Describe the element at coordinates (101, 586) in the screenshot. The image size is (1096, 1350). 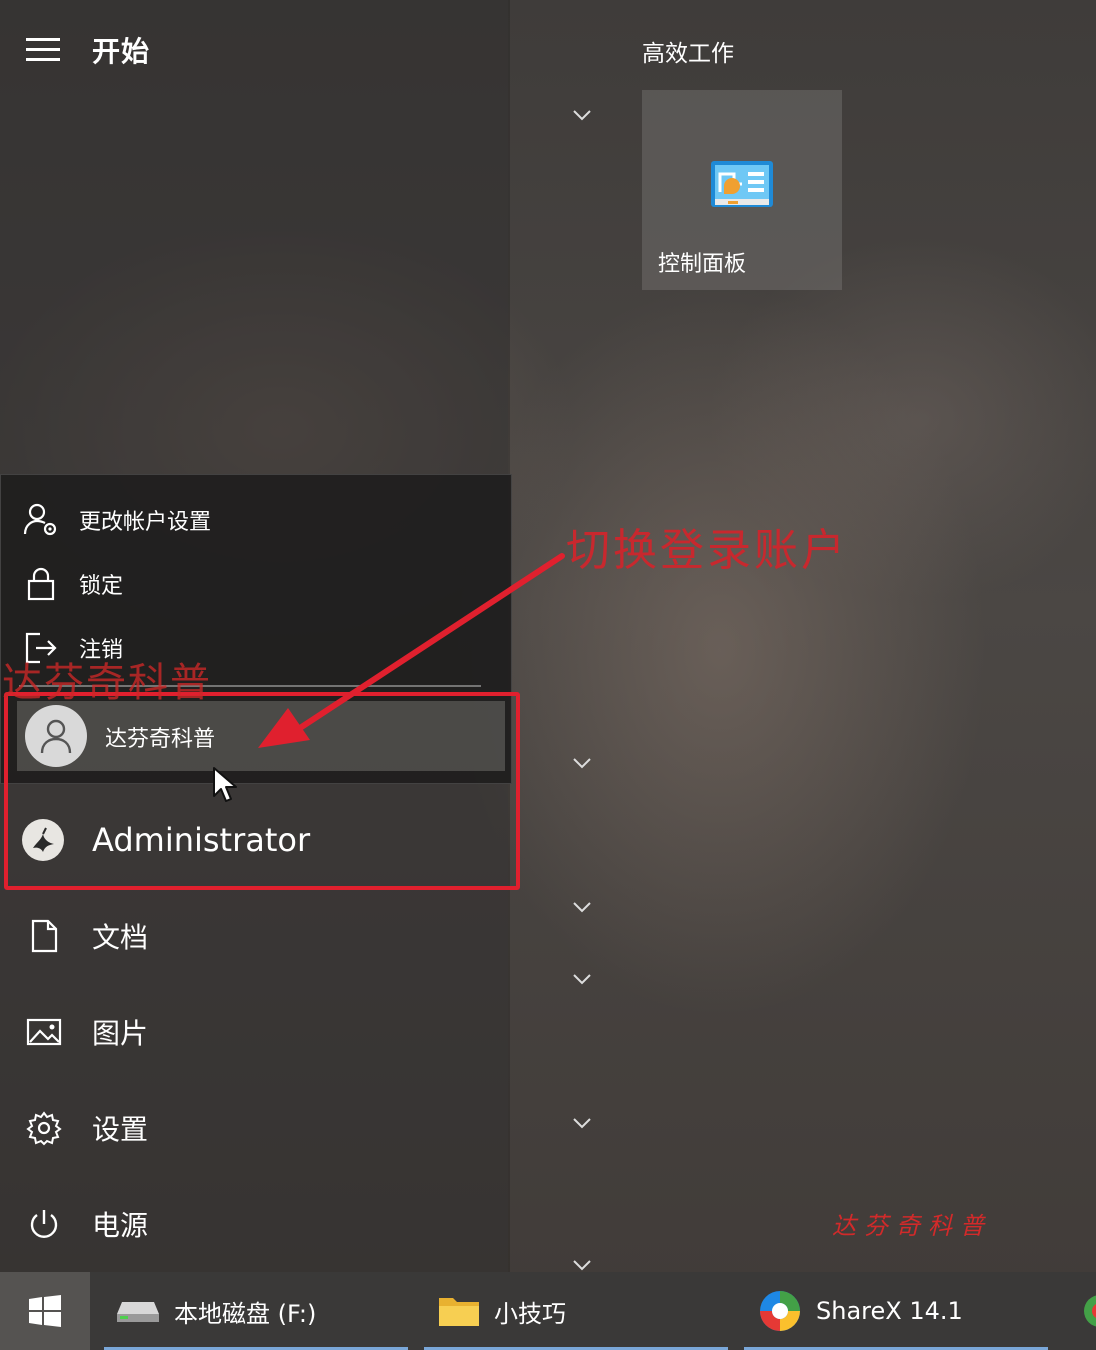
I see `flyout-item-label: 锁定` at that location.